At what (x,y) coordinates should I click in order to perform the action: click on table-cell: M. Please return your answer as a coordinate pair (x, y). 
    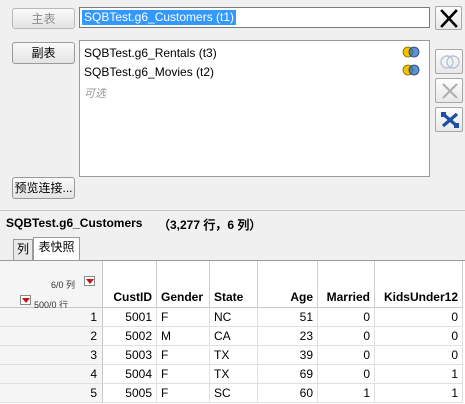
    Looking at the image, I should click on (183, 336).